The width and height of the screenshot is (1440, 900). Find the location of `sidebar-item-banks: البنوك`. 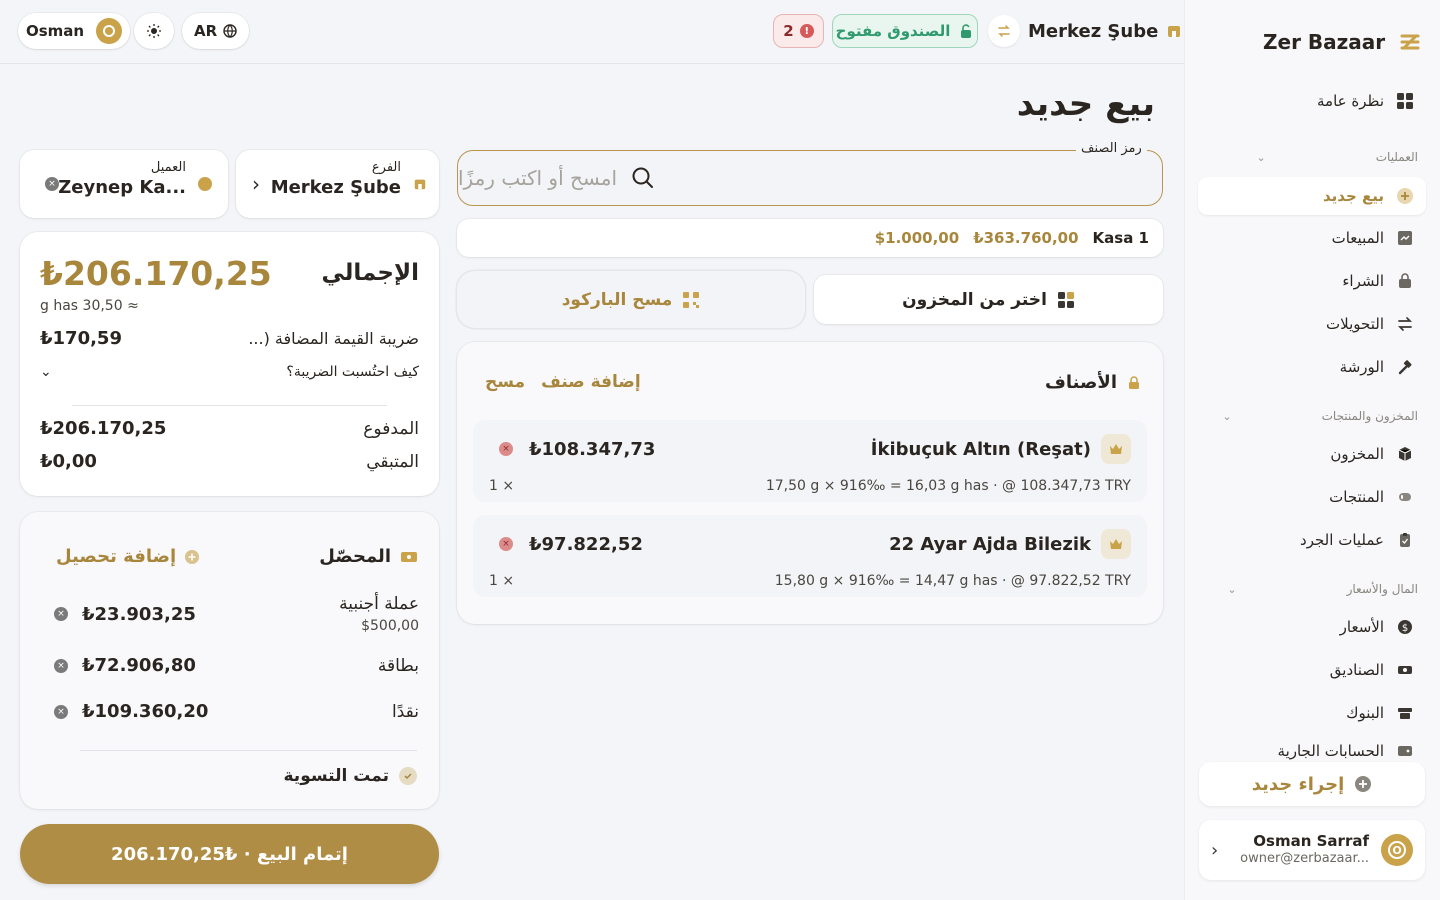

sidebar-item-banks: البنوك is located at coordinates (1312, 713).